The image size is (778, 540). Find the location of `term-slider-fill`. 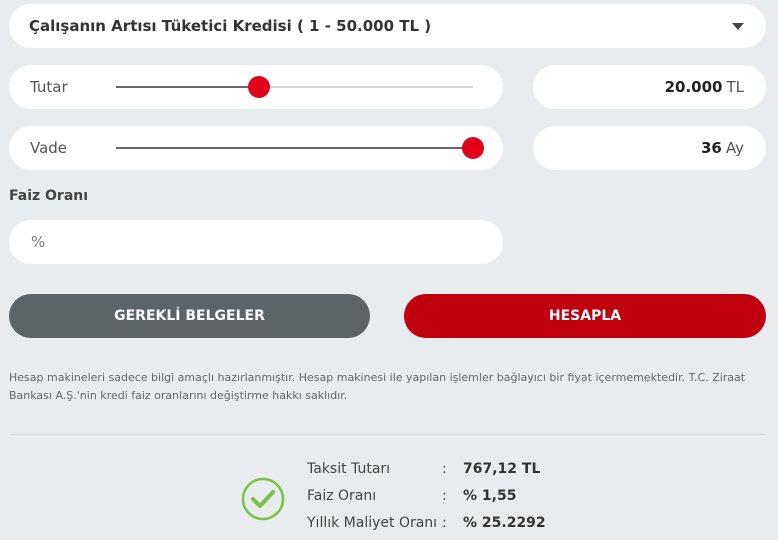

term-slider-fill is located at coordinates (294, 148).